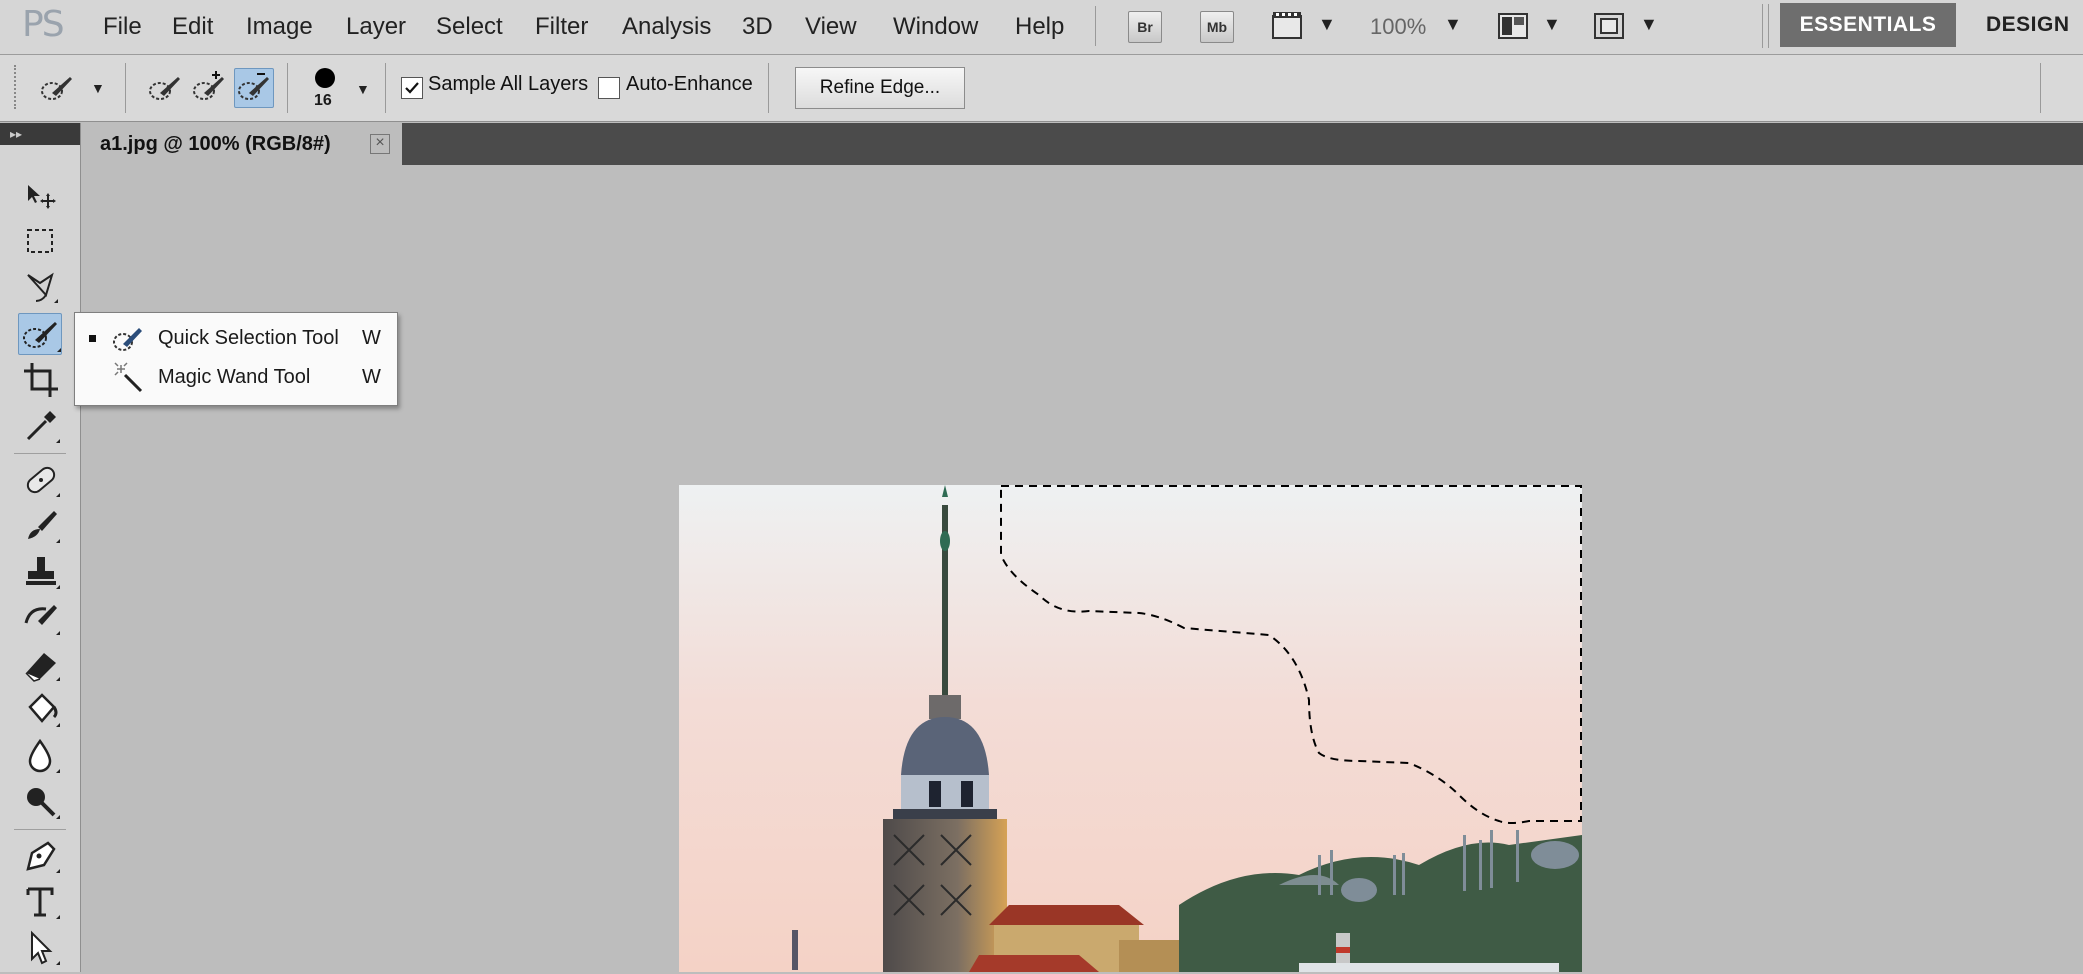 The width and height of the screenshot is (2083, 974). What do you see at coordinates (935, 27) in the screenshot?
I see `menu-window: Window` at bounding box center [935, 27].